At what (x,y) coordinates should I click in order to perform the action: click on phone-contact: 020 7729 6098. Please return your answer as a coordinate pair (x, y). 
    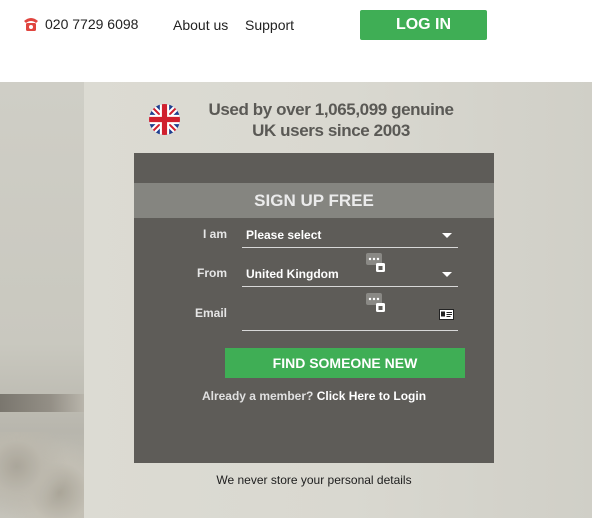
    Looking at the image, I should click on (80, 24).